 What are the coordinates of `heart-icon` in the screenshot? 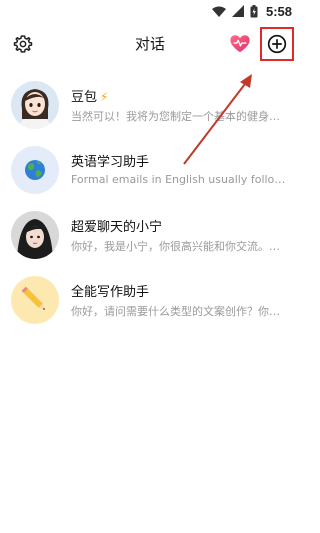 It's located at (240, 44).